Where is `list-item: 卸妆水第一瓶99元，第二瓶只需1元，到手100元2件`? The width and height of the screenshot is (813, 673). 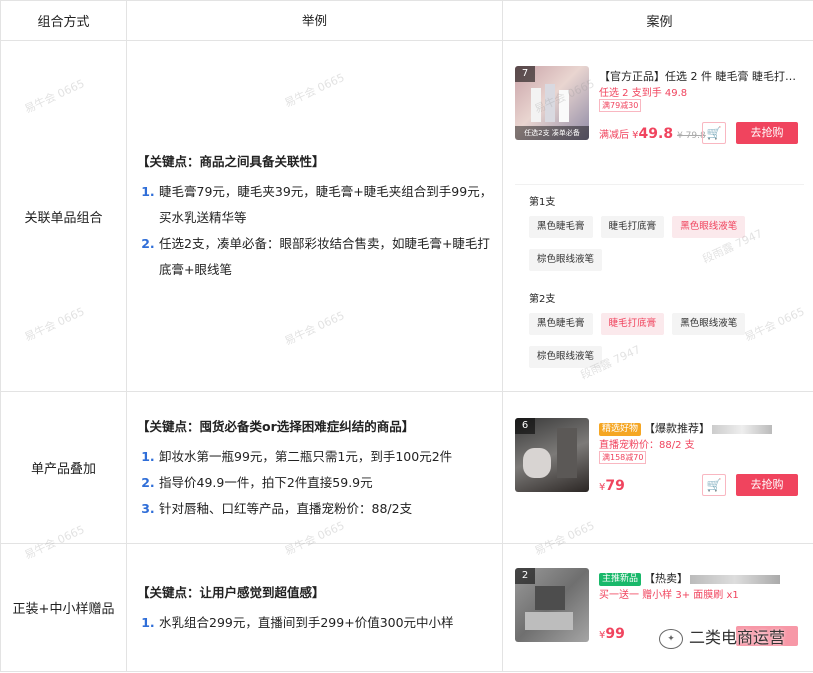
list-item: 卸妆水第一瓶99元，第二瓶只需1元，到手100元2件 is located at coordinates (330, 457).